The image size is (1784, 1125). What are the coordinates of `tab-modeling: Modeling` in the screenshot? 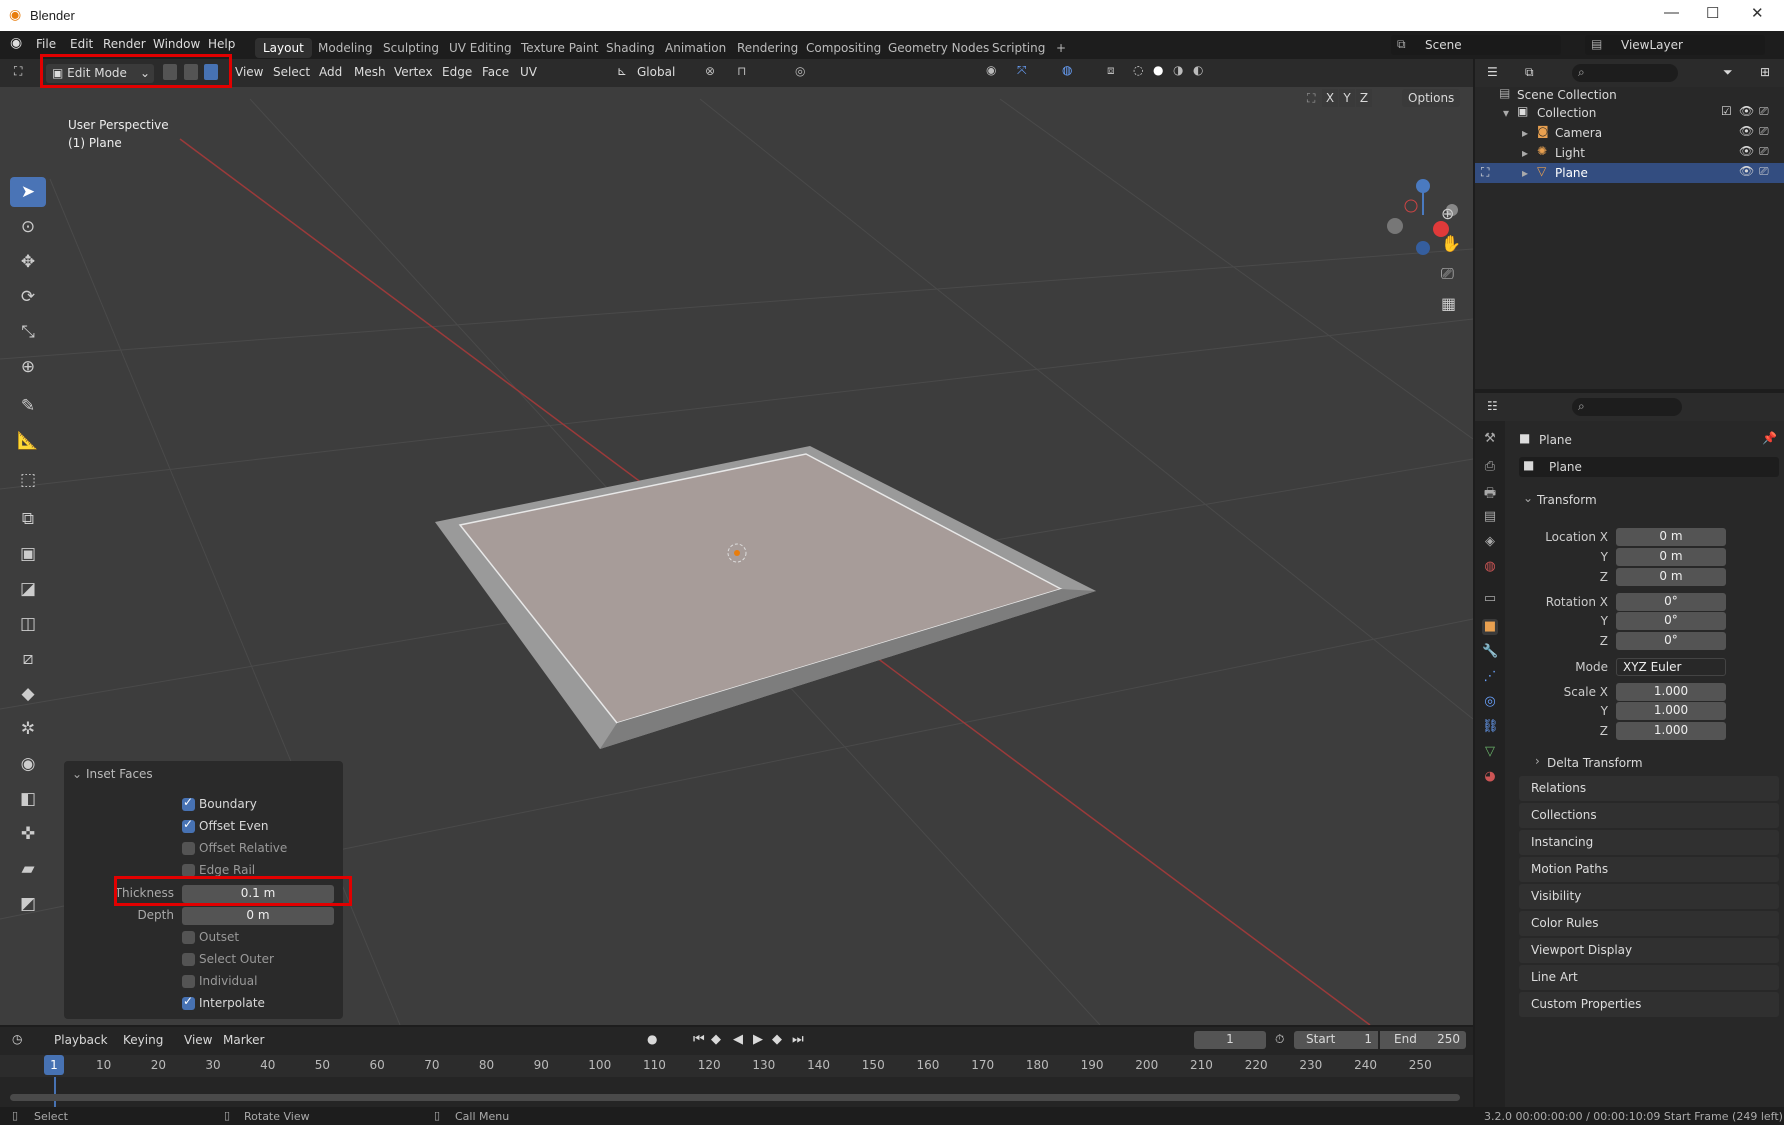 It's located at (345, 48).